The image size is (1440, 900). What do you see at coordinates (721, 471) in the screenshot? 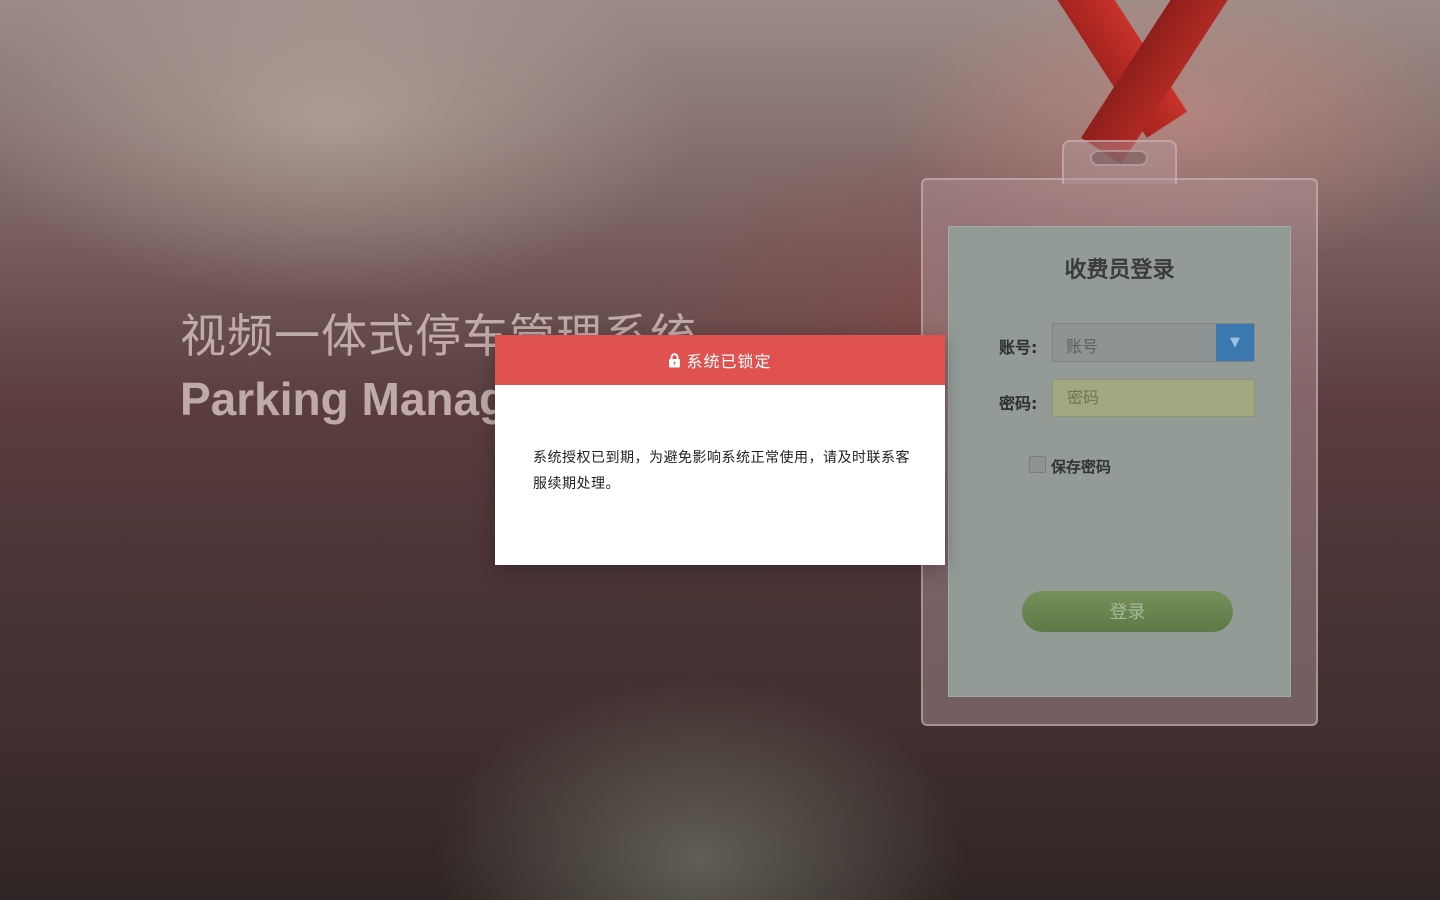
I see `lock-dialog-message: 系统授权已到期，为避免影响系统正常使用，请及时联系客服续期处理。` at bounding box center [721, 471].